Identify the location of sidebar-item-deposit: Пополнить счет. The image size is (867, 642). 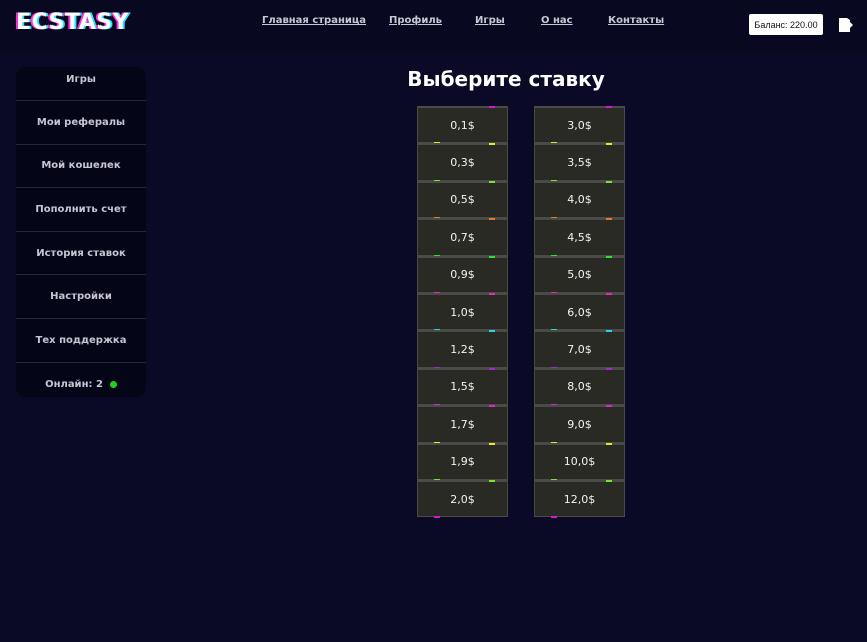
(81, 210).